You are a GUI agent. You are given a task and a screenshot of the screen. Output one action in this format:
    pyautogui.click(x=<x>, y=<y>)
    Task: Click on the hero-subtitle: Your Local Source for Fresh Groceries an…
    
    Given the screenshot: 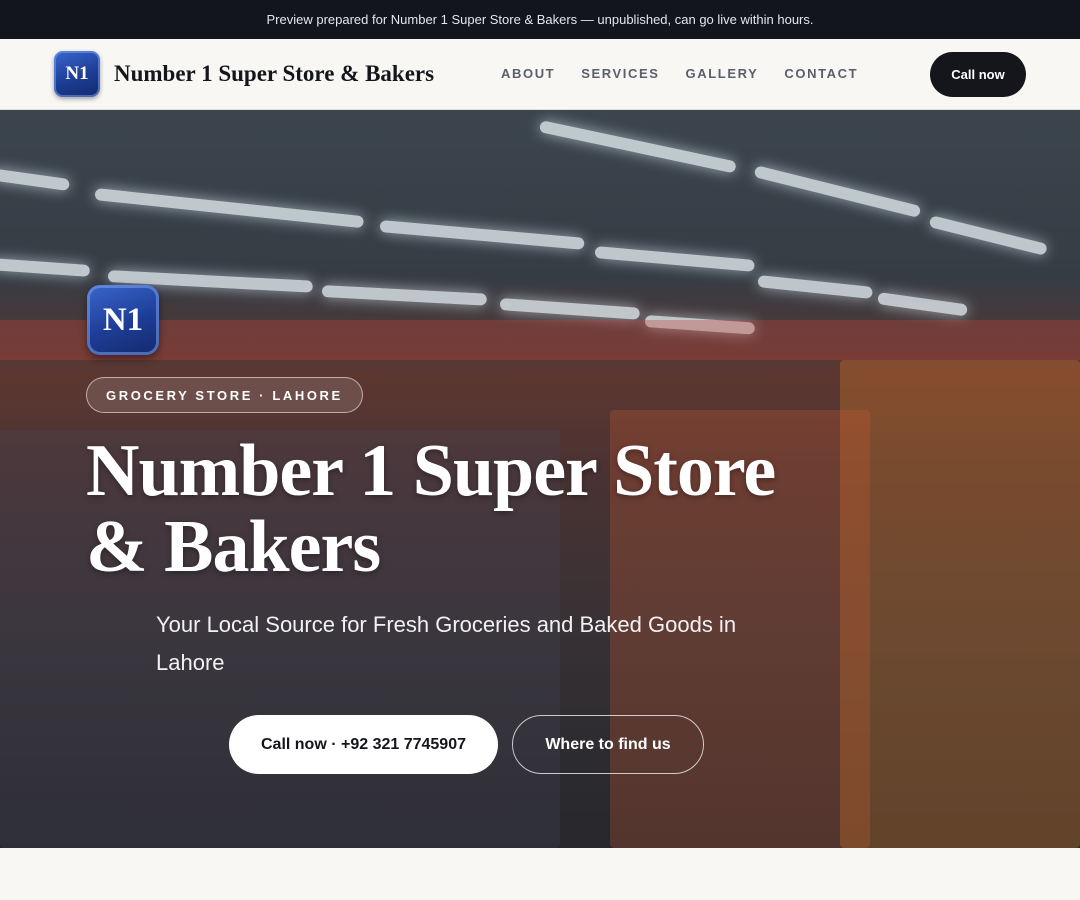 What is the action you would take?
    pyautogui.click(x=446, y=643)
    